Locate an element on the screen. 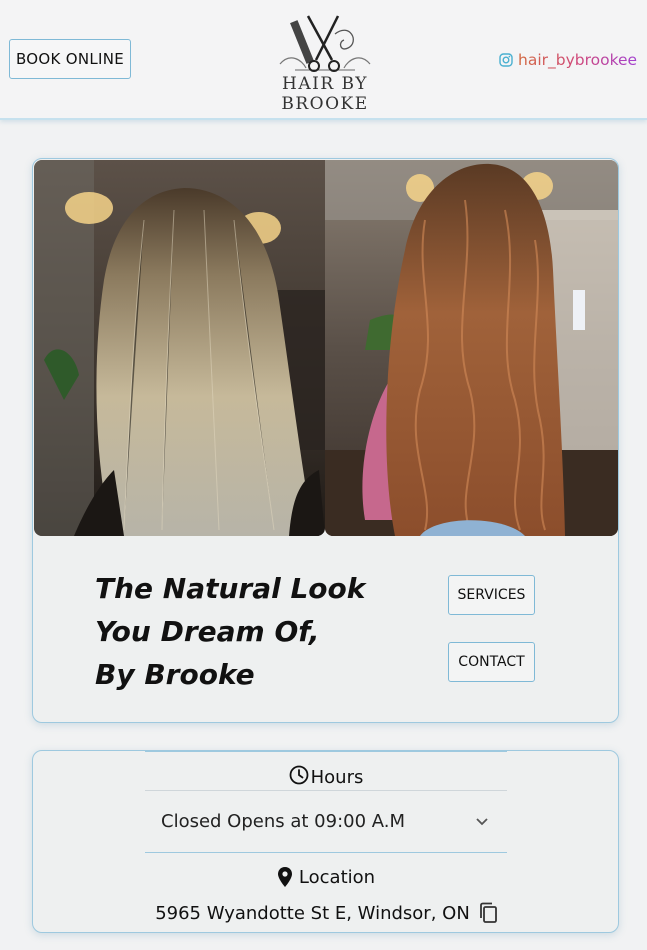  logo: HAIR BY BROOKE is located at coordinates (325, 63).